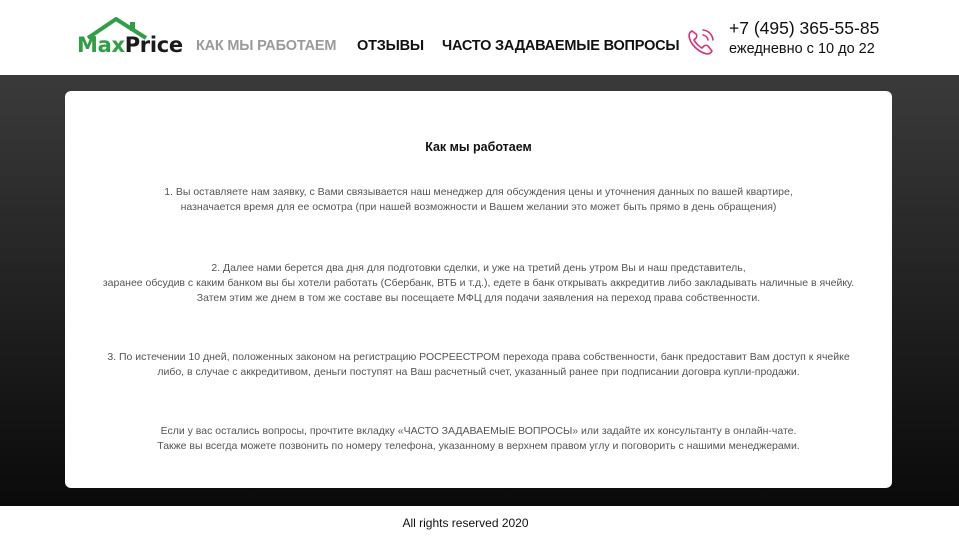 The height and width of the screenshot is (539, 959). What do you see at coordinates (802, 49) in the screenshot?
I see `working-hours: ежедневно с 10 до 22` at bounding box center [802, 49].